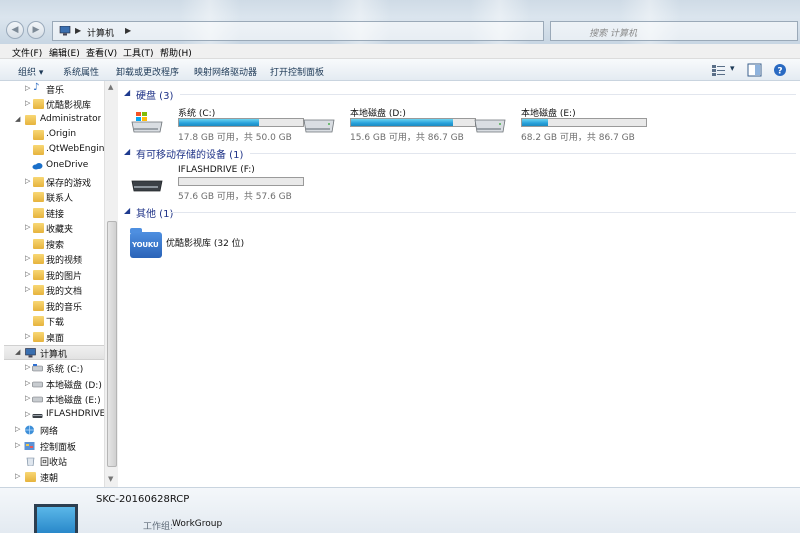  What do you see at coordinates (81, 71) in the screenshot?
I see `system-properties-button: 系统属性` at bounding box center [81, 71].